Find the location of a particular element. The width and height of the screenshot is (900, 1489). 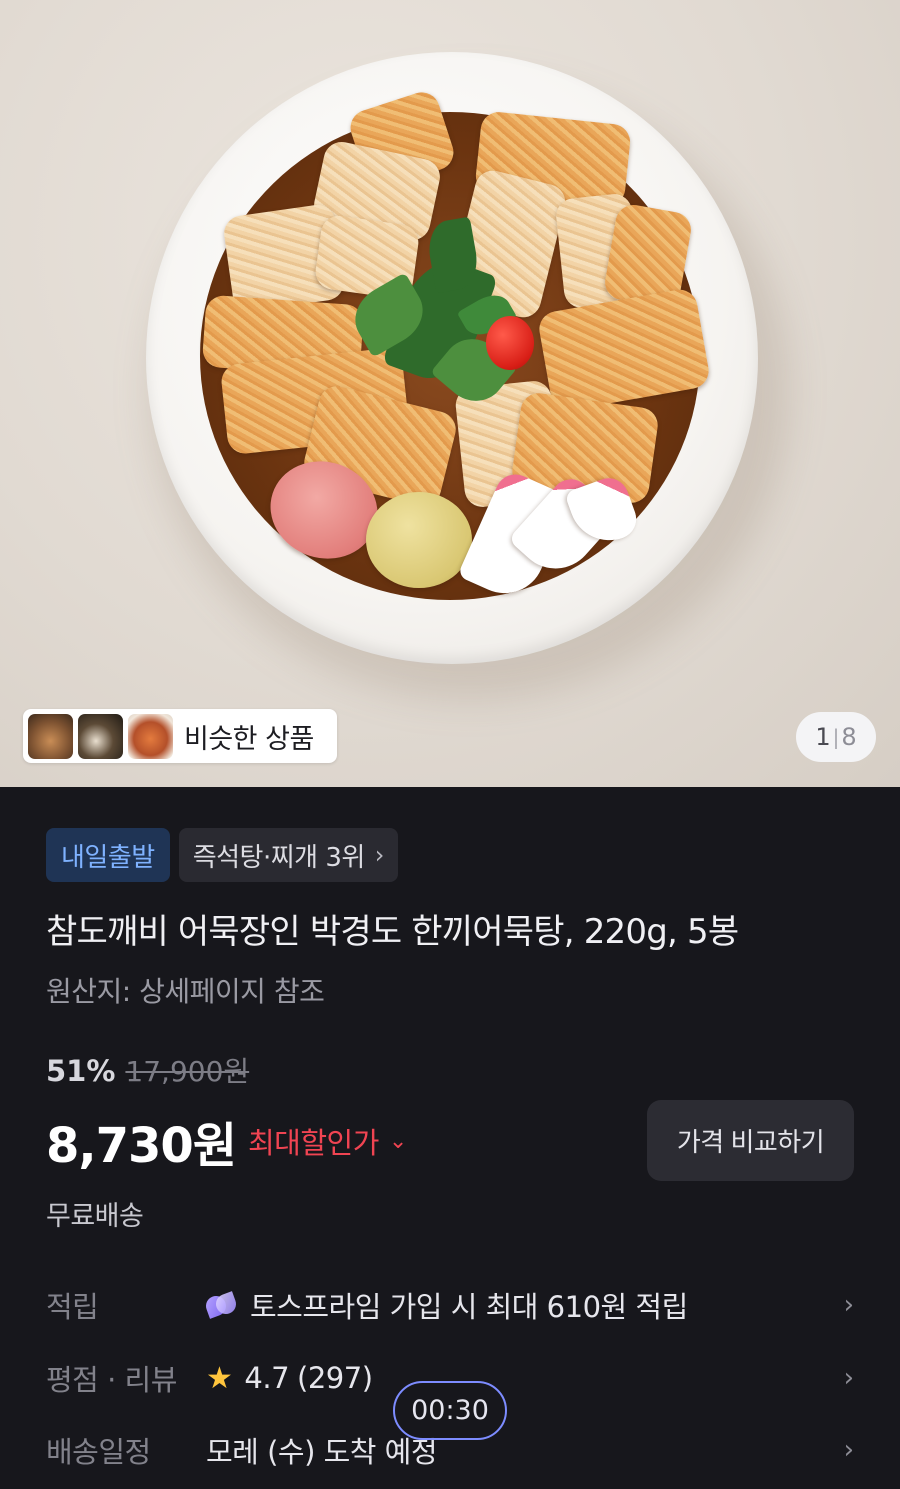

similar-products-label: 비슷한 상품 is located at coordinates (249, 739).